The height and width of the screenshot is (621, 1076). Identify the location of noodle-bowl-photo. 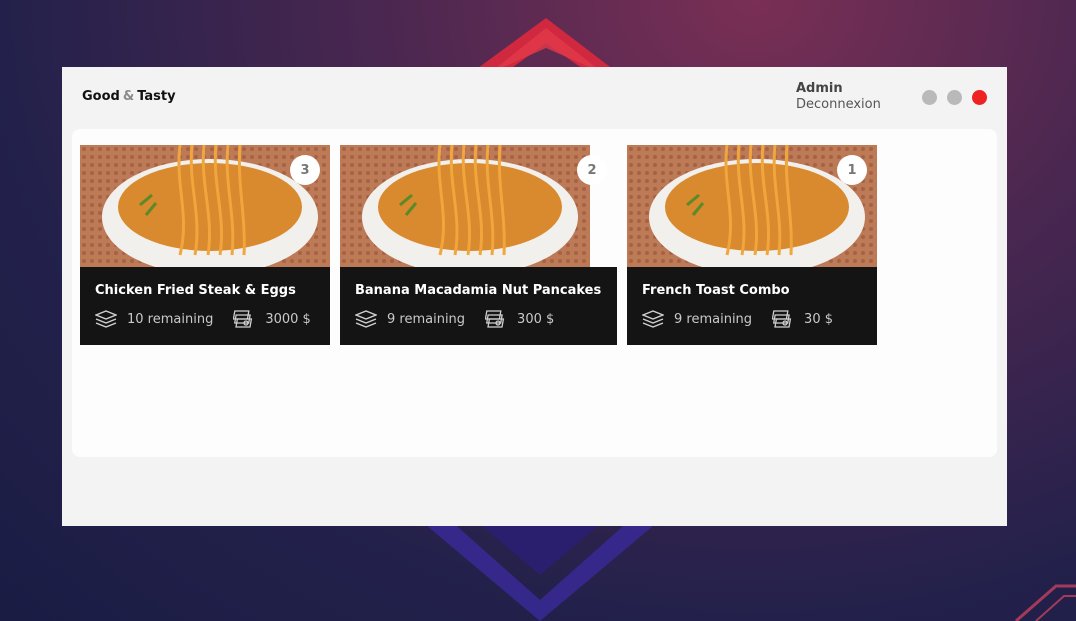
(465, 206).